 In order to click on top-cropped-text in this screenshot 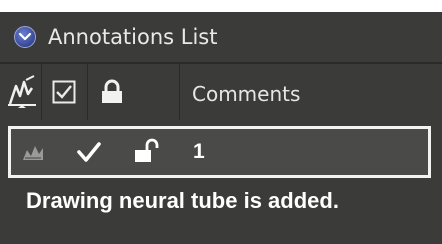, I will do `click(221, 6)`.